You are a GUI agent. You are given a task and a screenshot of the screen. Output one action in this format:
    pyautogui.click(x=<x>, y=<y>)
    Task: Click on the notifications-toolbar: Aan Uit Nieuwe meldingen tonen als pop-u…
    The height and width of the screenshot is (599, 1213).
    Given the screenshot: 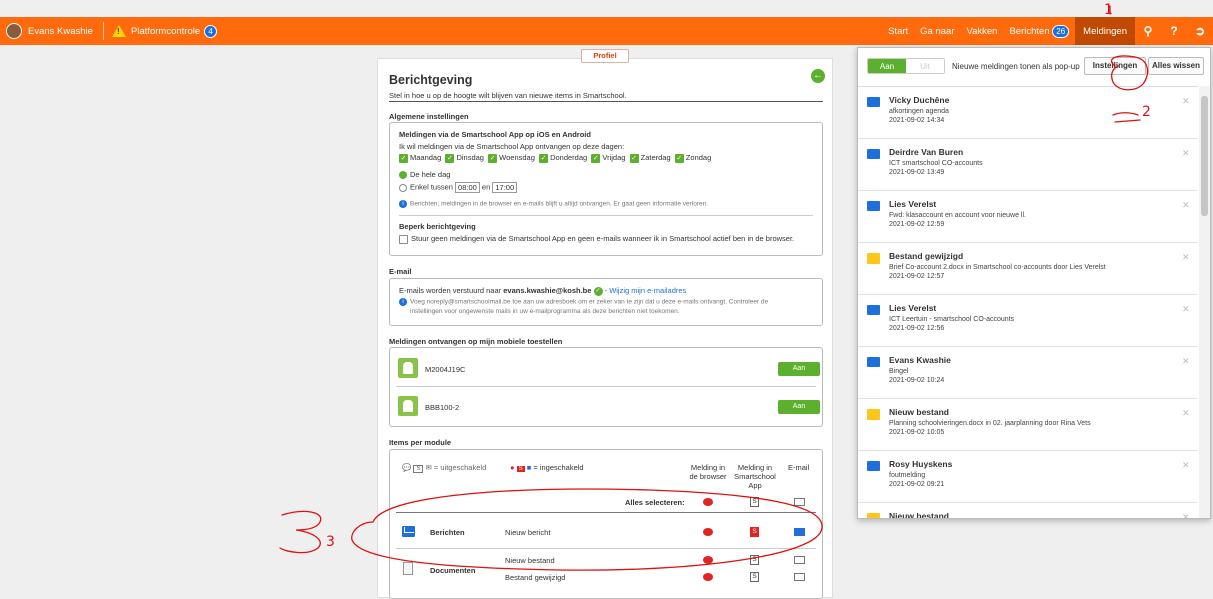 What is the action you would take?
    pyautogui.click(x=1034, y=67)
    